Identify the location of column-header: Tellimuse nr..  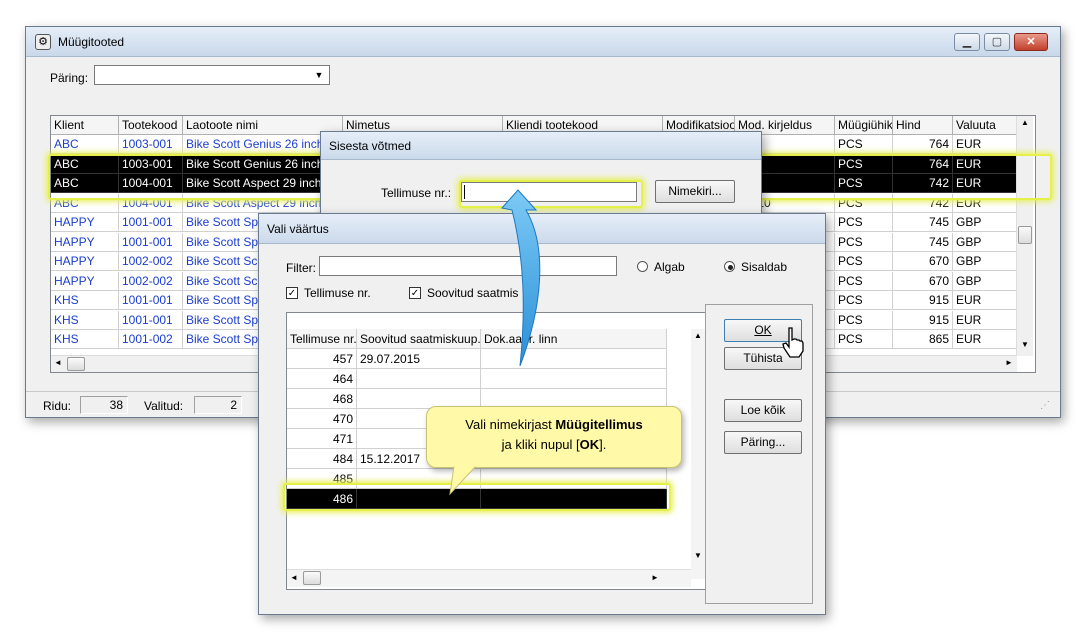
(322, 339).